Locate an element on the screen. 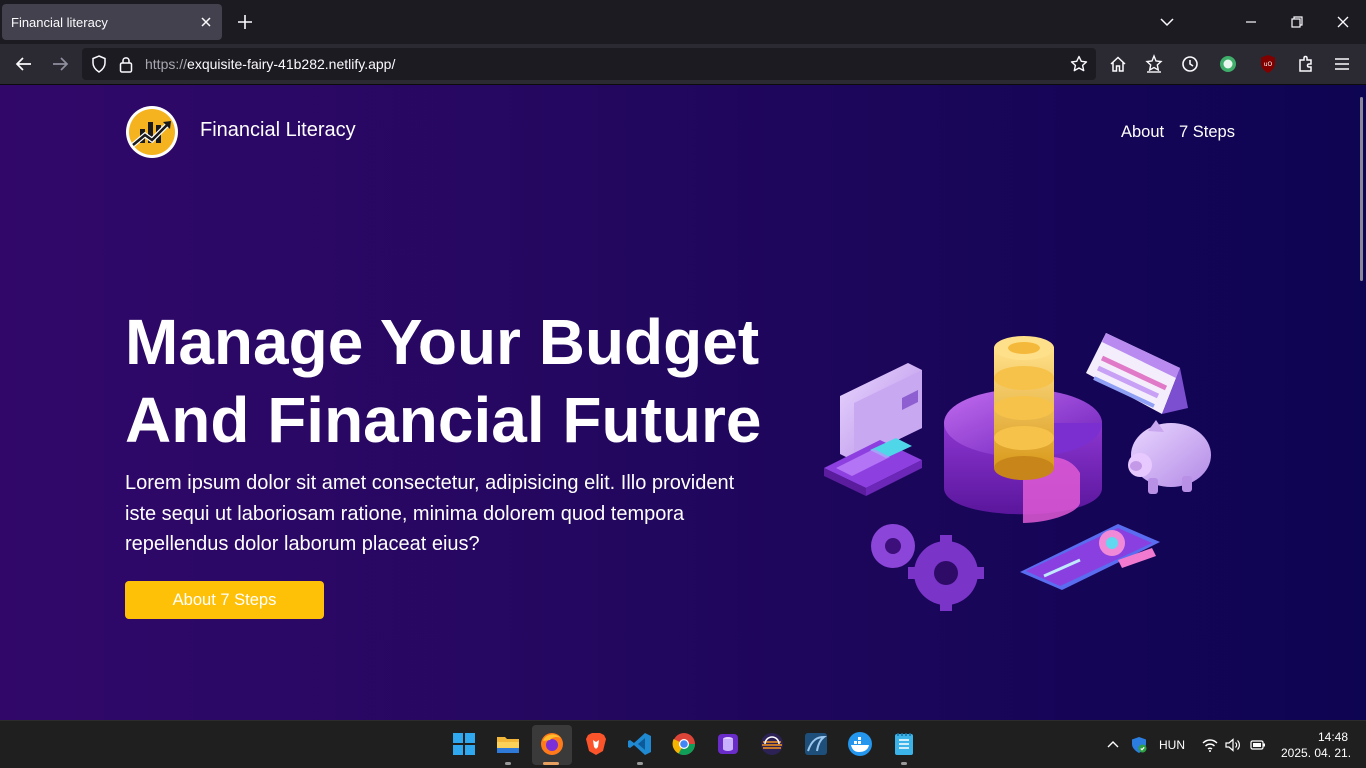  ublock-origin-icon: uO is located at coordinates (1268, 64).